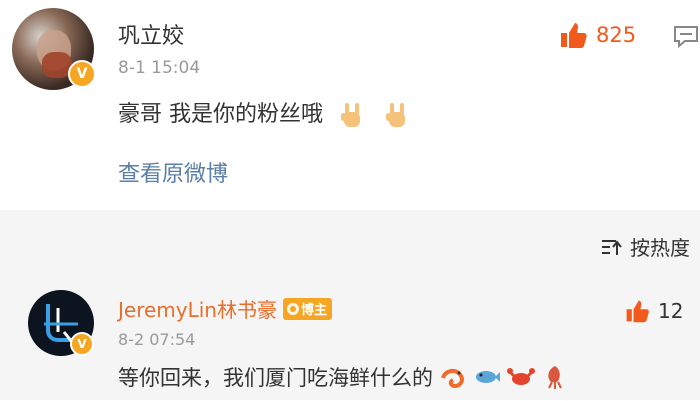 The width and height of the screenshot is (700, 401). I want to click on blogger-badge: 博主, so click(307, 308).